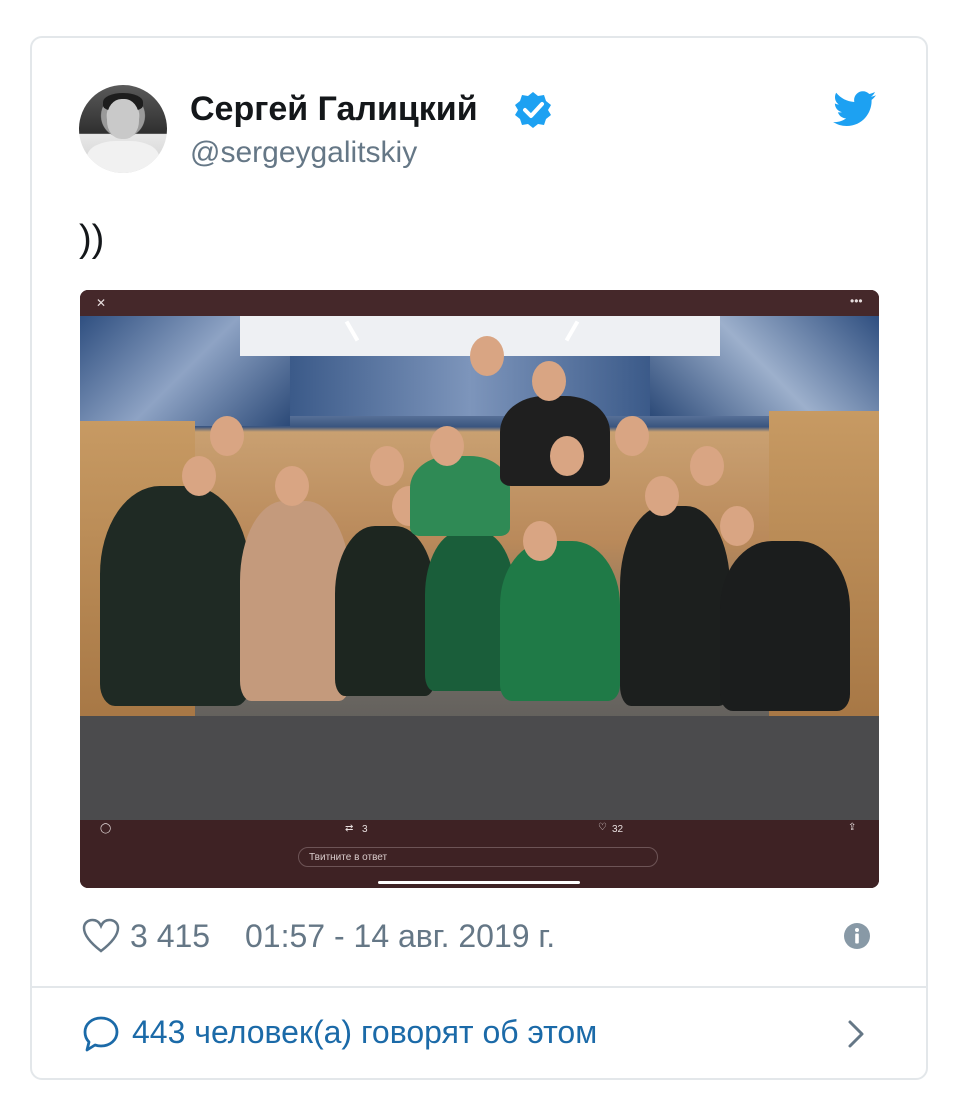  What do you see at coordinates (105, 828) in the screenshot?
I see `reply-icon: ◯` at bounding box center [105, 828].